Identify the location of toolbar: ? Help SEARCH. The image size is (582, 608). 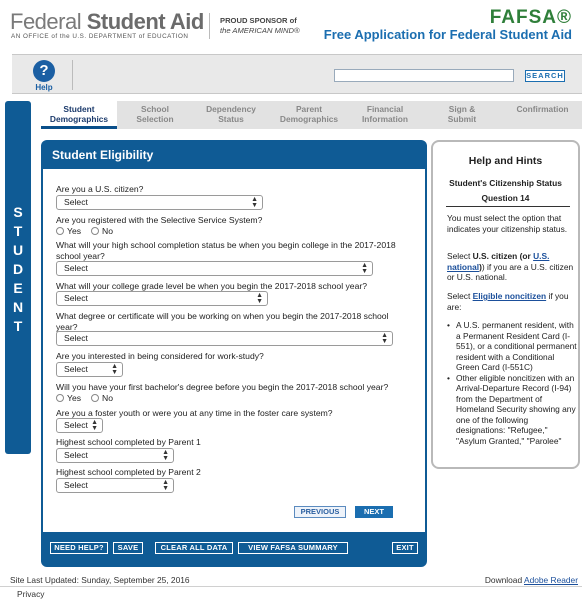
(297, 74).